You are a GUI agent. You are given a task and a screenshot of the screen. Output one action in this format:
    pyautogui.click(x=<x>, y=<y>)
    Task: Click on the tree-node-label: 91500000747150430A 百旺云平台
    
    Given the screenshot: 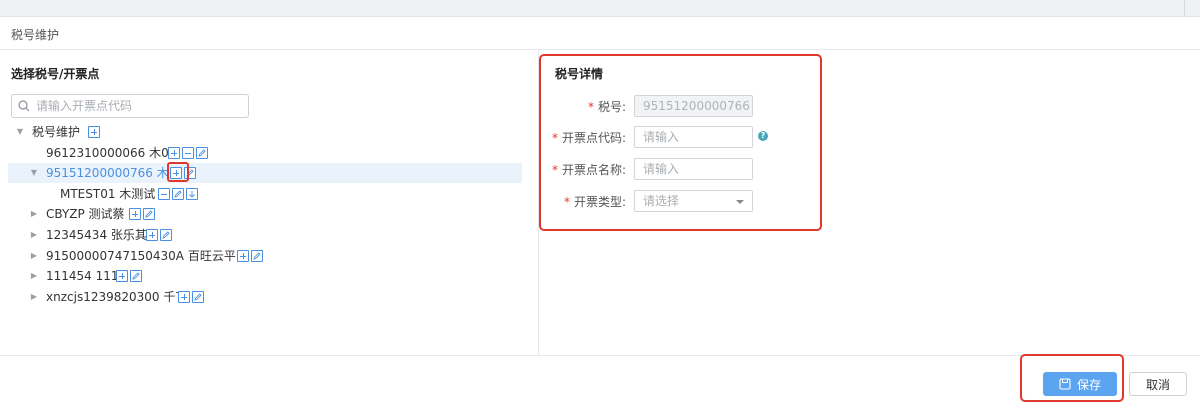 What is the action you would take?
    pyautogui.click(x=147, y=256)
    